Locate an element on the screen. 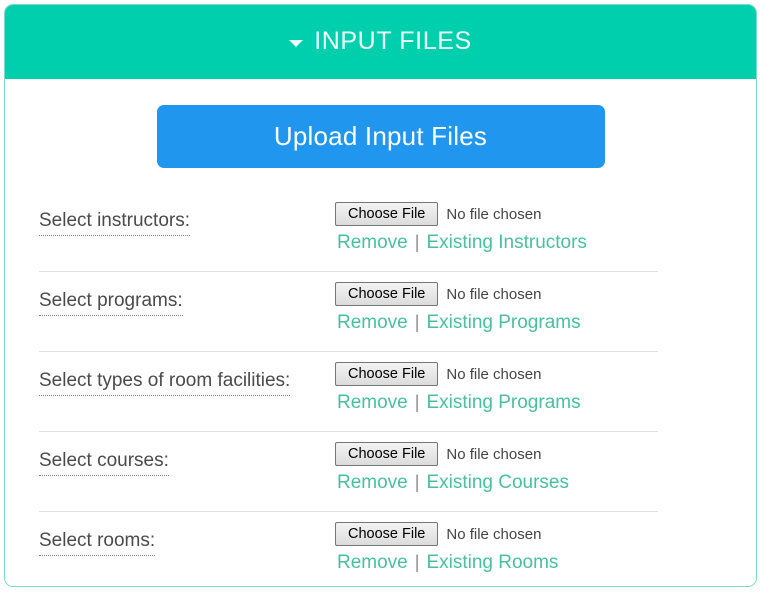  row-label-cell: Select rooms: is located at coordinates (187, 539).